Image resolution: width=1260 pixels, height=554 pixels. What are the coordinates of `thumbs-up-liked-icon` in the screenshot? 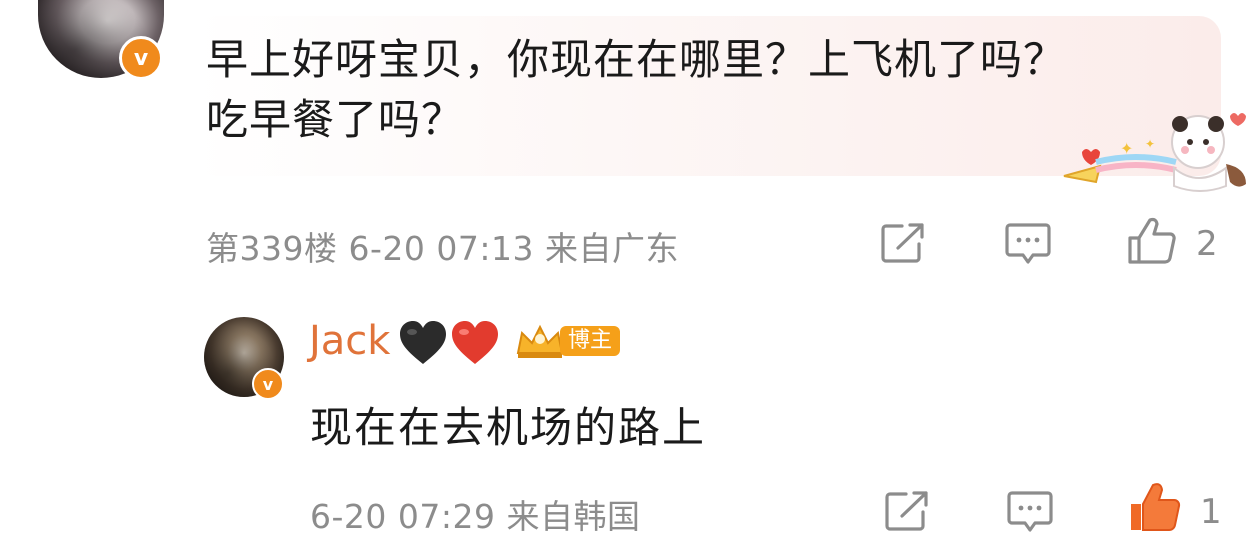 It's located at (1156, 507).